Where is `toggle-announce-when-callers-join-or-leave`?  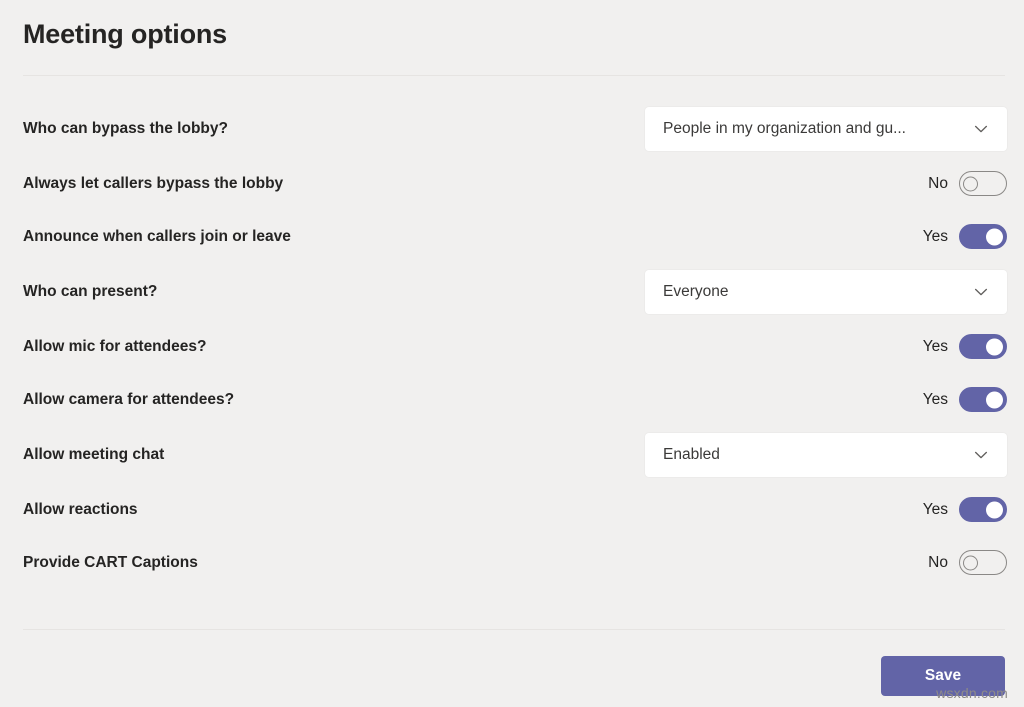 toggle-announce-when-callers-join-or-leave is located at coordinates (983, 236).